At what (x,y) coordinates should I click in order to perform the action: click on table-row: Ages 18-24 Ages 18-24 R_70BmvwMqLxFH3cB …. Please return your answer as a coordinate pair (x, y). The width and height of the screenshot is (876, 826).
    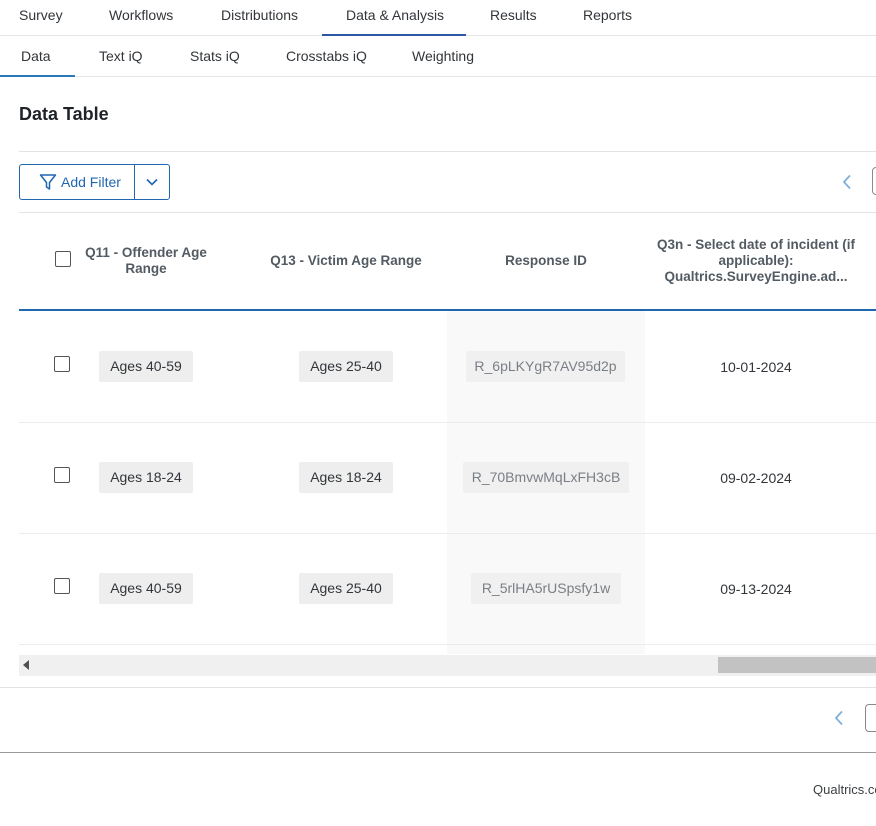
    Looking at the image, I should click on (447, 478).